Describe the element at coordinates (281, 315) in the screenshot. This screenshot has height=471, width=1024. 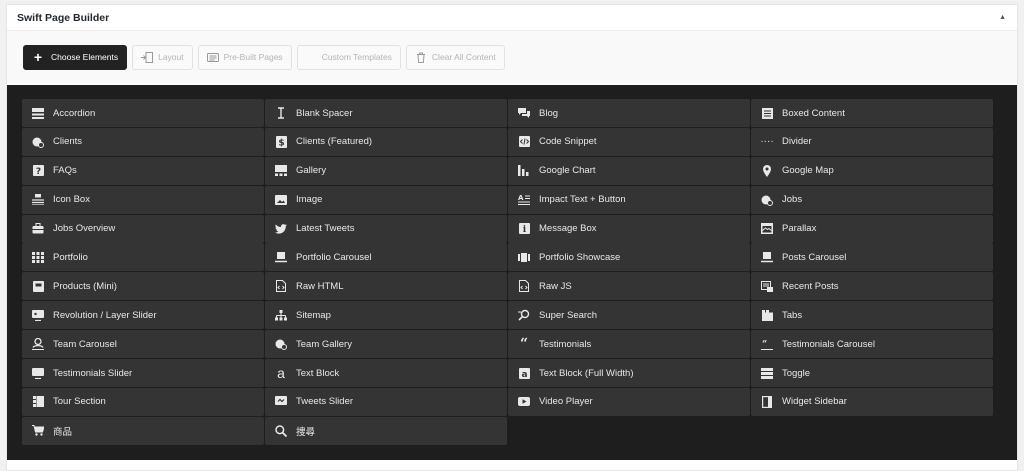
I see `sitemap-icon` at that location.